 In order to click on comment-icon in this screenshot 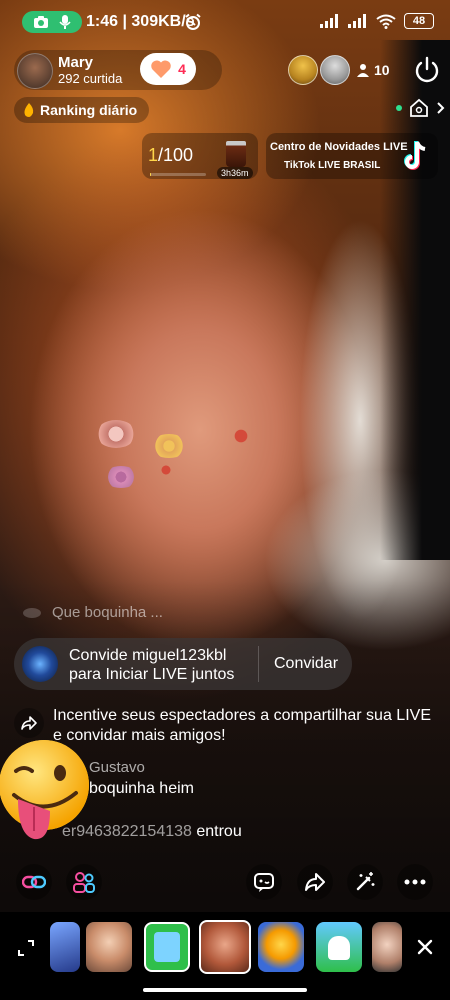, I will do `click(264, 882)`.